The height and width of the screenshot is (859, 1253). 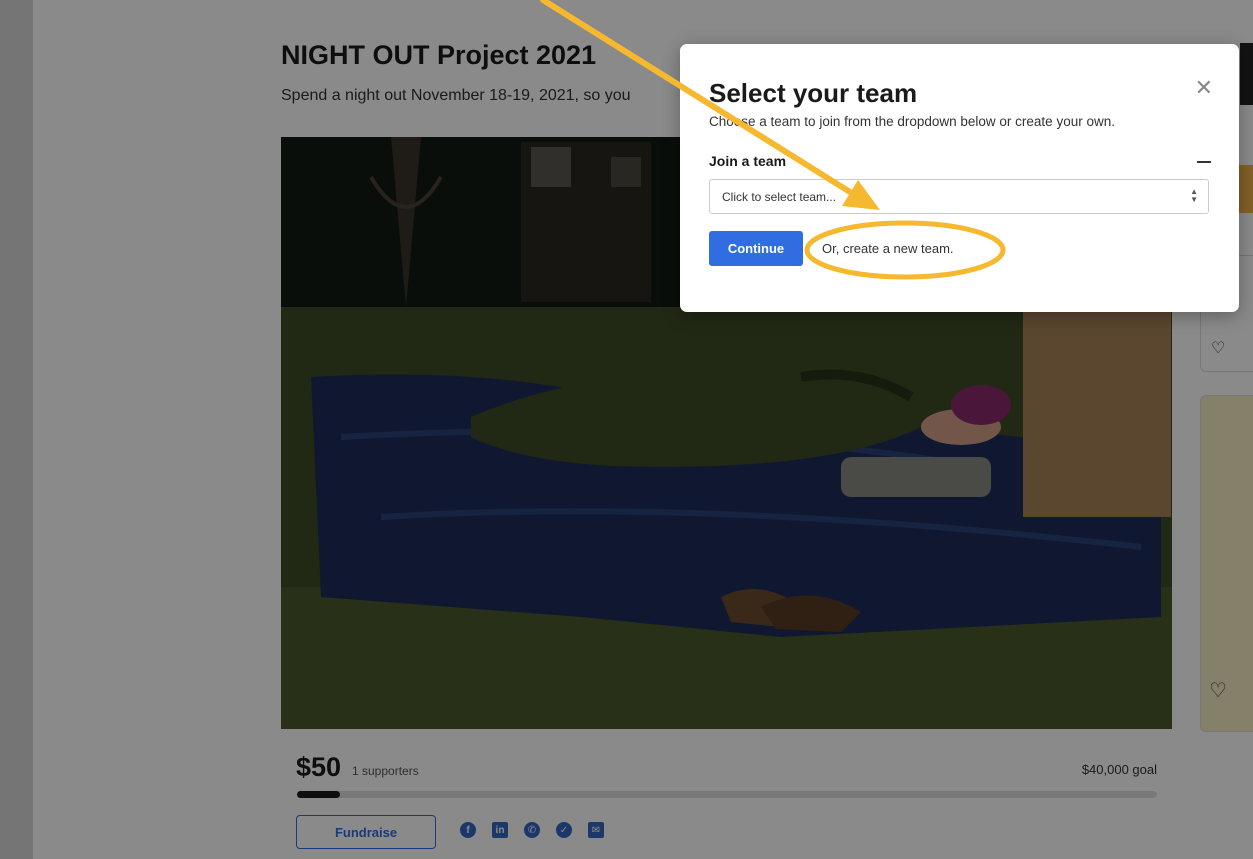 I want to click on close-icon: ✕, so click(x=1204, y=88).